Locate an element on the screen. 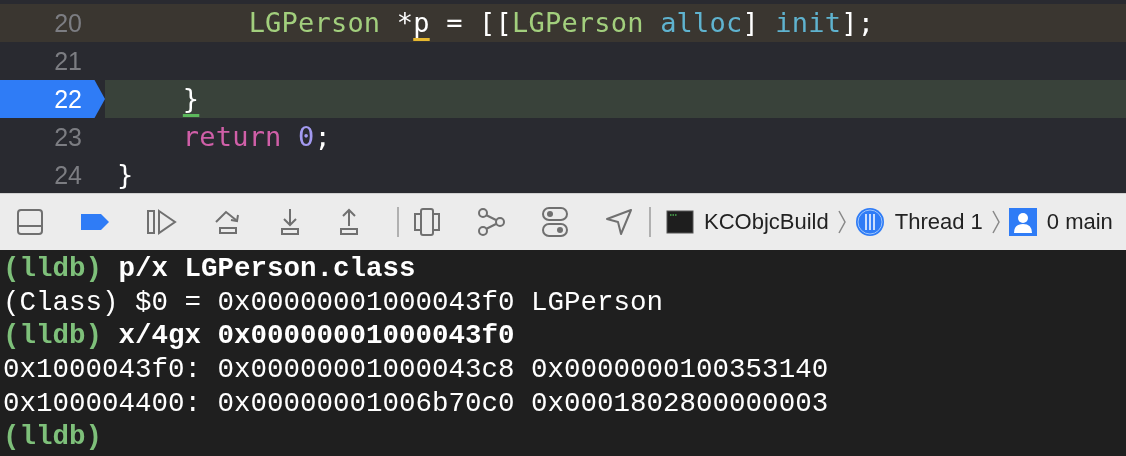 The image size is (1126, 456). breadcrumb-item: 0 main is located at coordinates (1079, 222).